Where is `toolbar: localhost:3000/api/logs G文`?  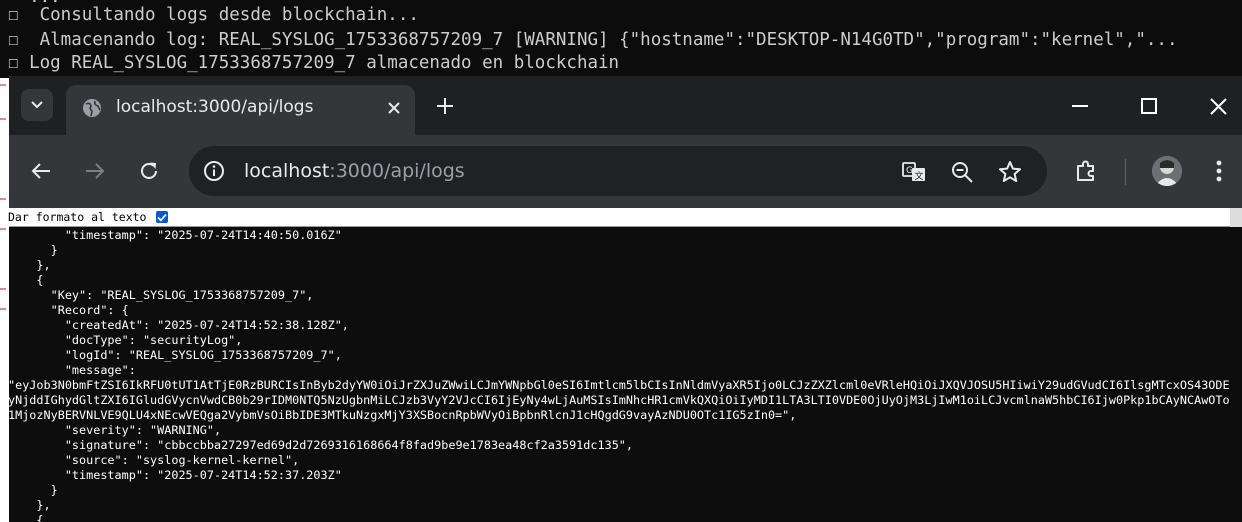 toolbar: localhost:3000/api/logs G文 is located at coordinates (625, 171).